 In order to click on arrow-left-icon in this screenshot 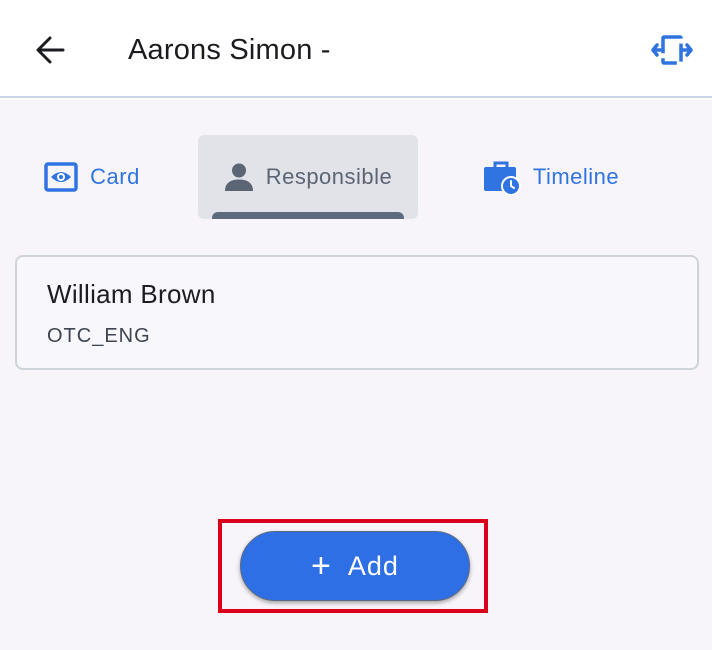, I will do `click(50, 50)`.